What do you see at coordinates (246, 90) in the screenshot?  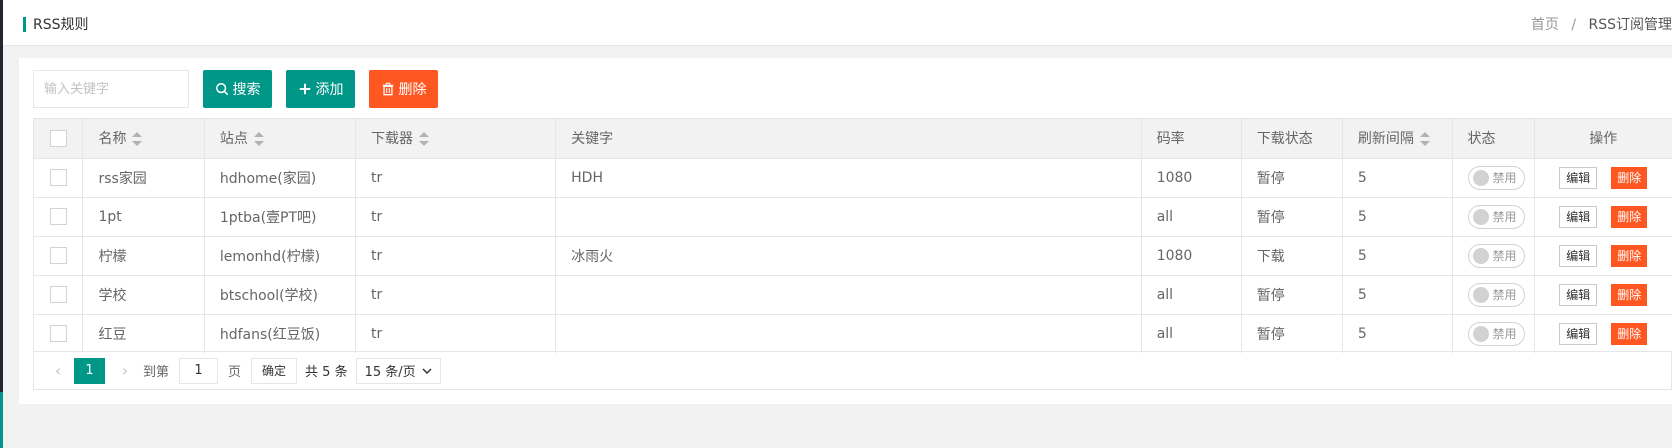 I see `search-button-label: 搜索` at bounding box center [246, 90].